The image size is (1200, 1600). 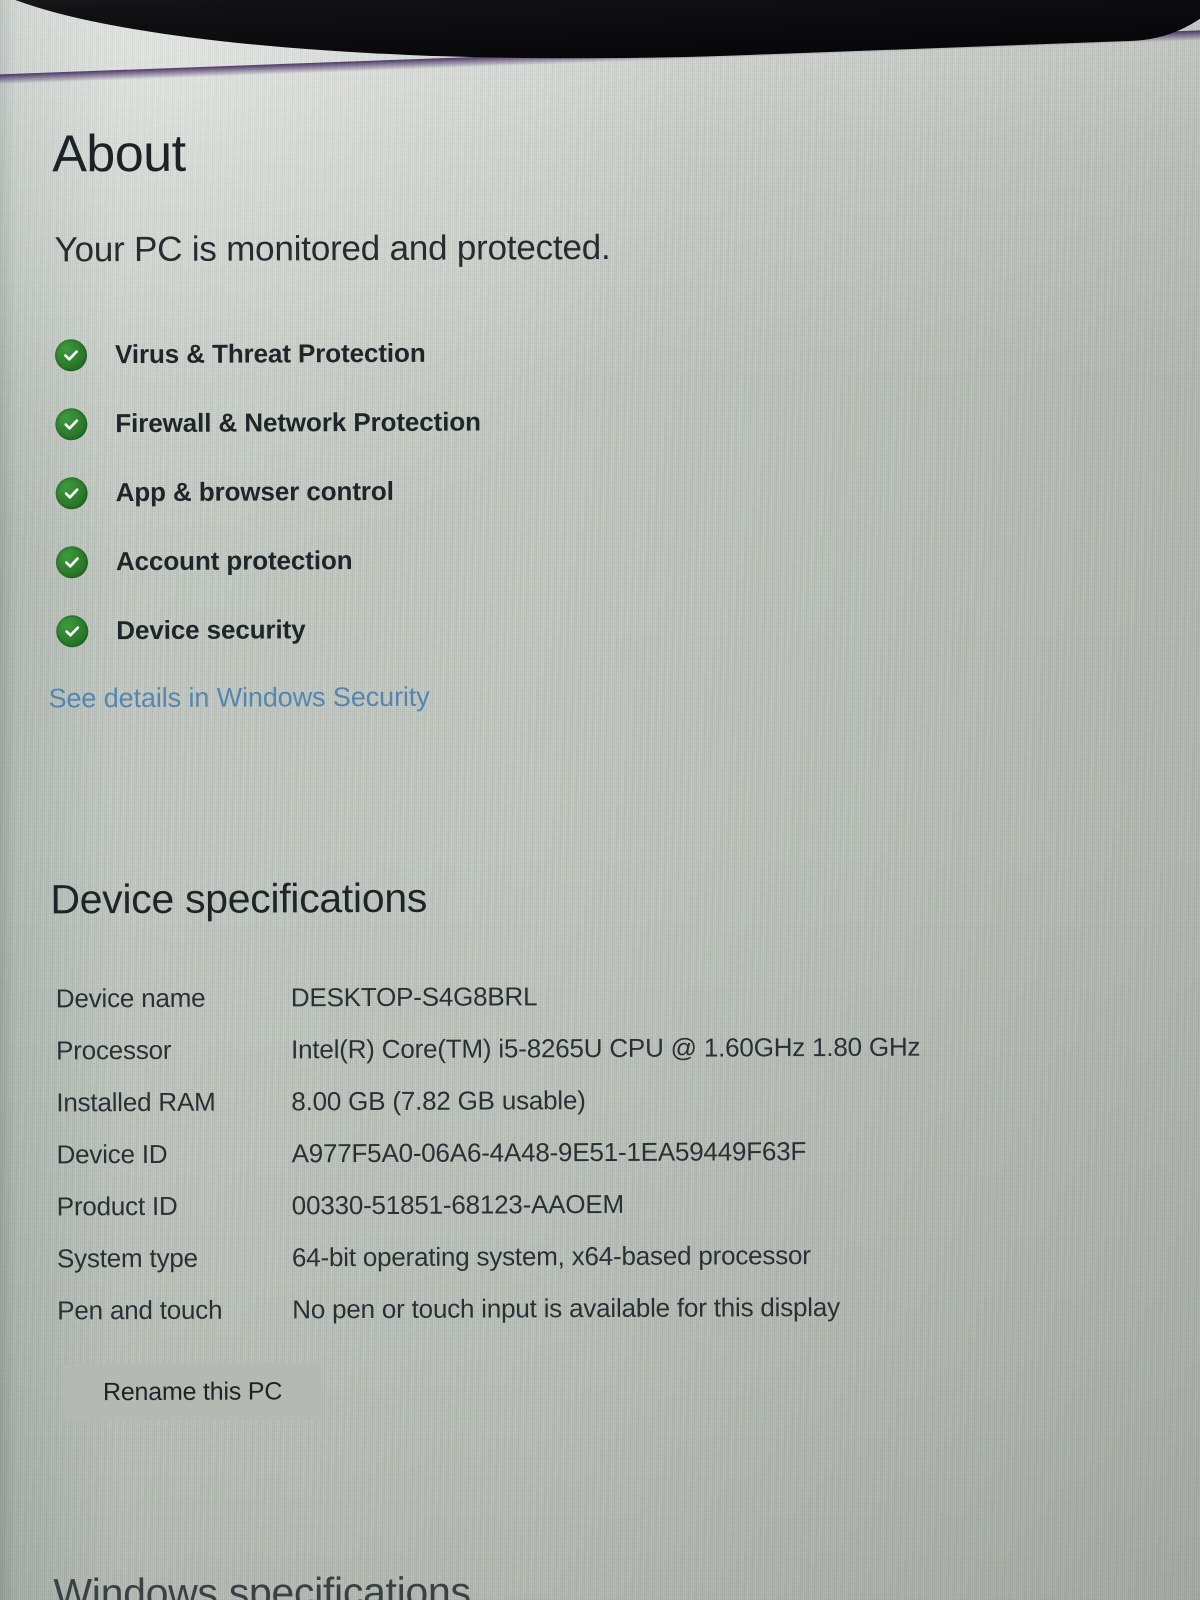 I want to click on spec-value: 00330-51851-68123-AAOEM, so click(x=458, y=1204).